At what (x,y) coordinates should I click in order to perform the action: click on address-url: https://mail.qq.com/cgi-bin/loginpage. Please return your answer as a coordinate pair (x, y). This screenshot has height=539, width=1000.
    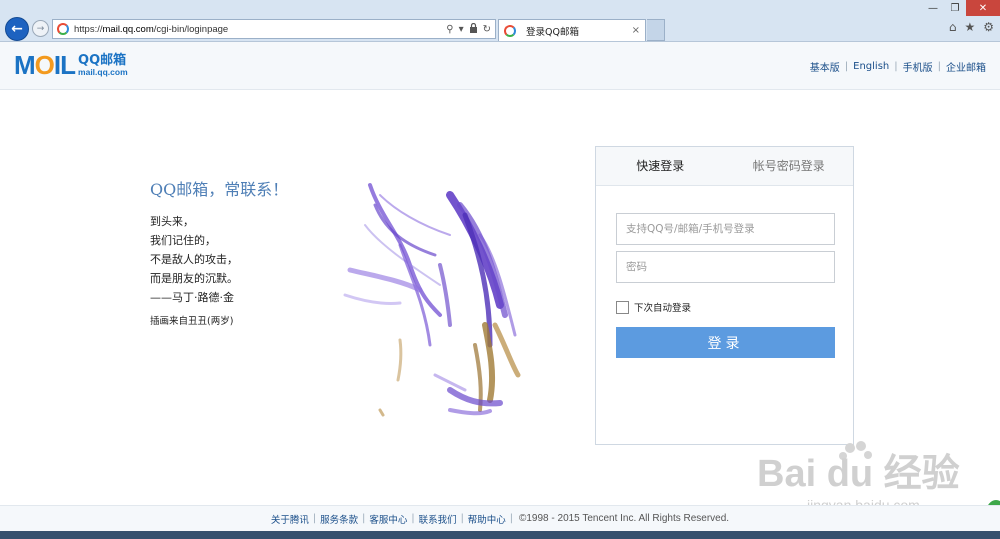
    Looking at the image, I should click on (260, 29).